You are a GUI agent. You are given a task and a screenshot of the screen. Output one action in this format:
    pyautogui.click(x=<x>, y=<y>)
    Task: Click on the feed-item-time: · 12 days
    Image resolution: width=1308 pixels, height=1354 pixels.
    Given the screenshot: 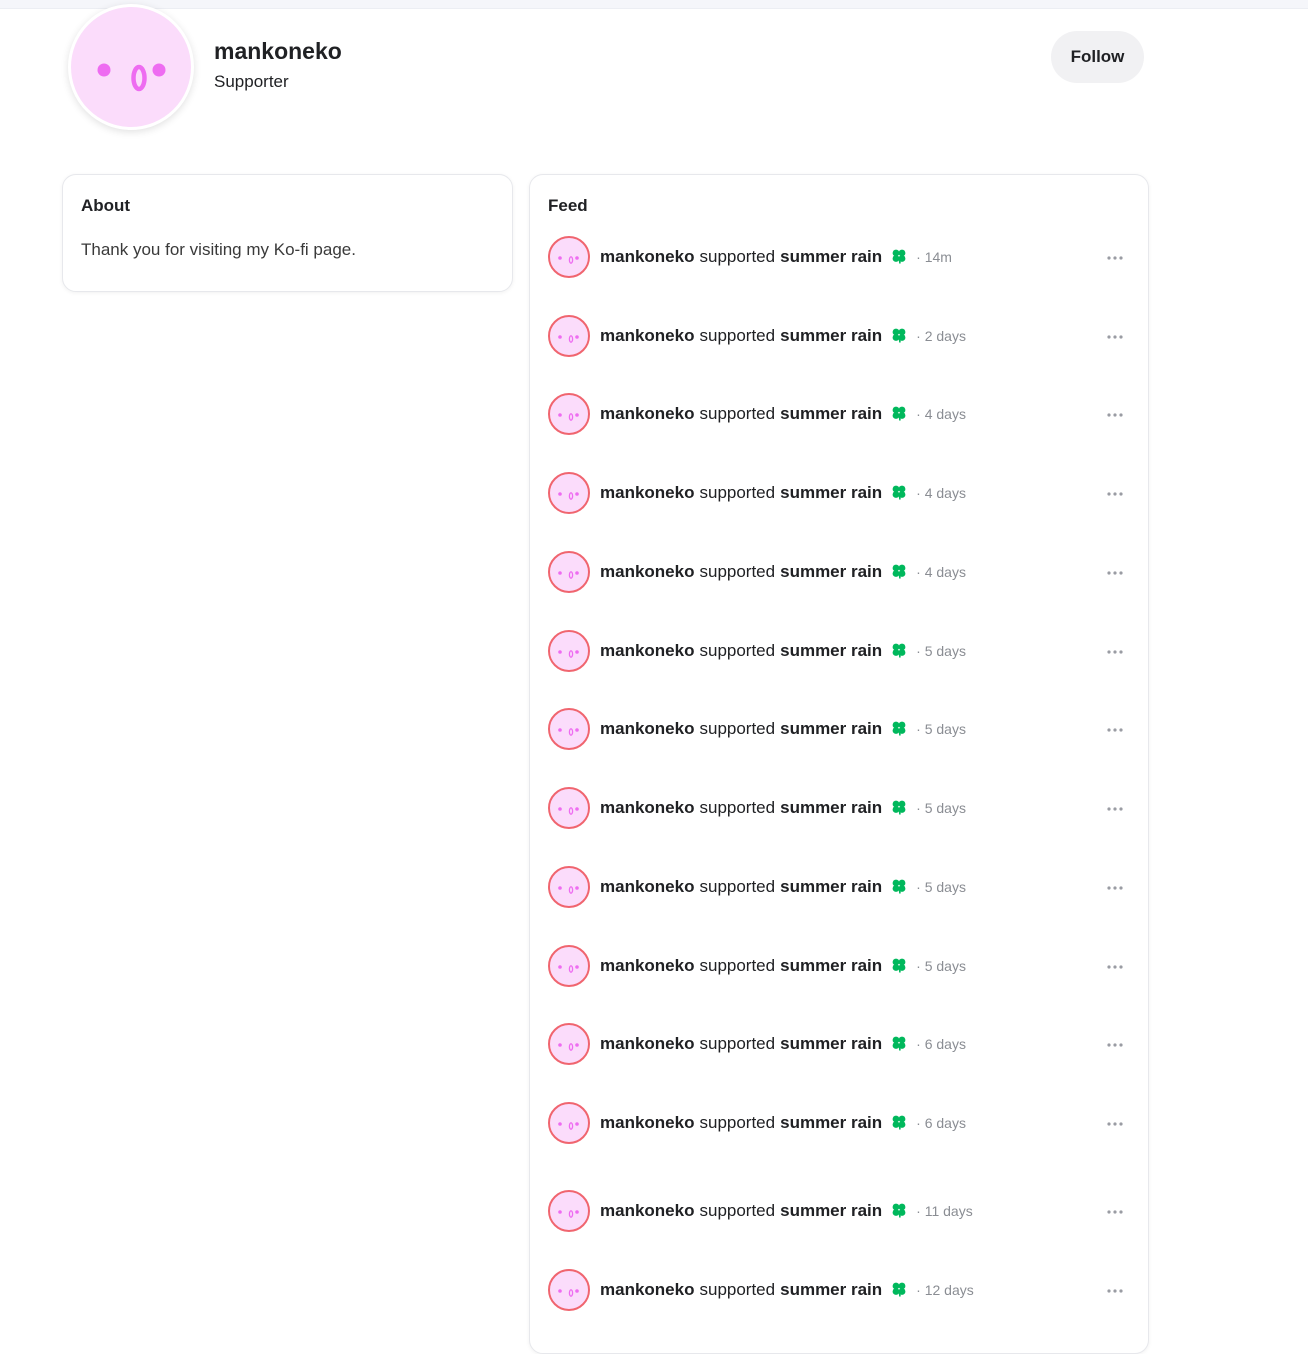 What is the action you would take?
    pyautogui.click(x=945, y=1290)
    